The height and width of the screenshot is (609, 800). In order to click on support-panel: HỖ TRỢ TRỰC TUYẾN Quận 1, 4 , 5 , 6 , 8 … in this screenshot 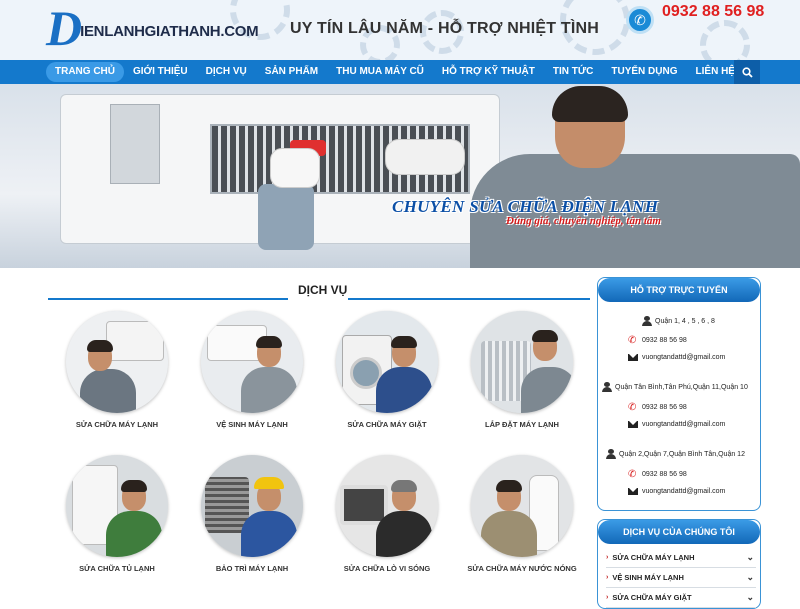, I will do `click(679, 394)`.